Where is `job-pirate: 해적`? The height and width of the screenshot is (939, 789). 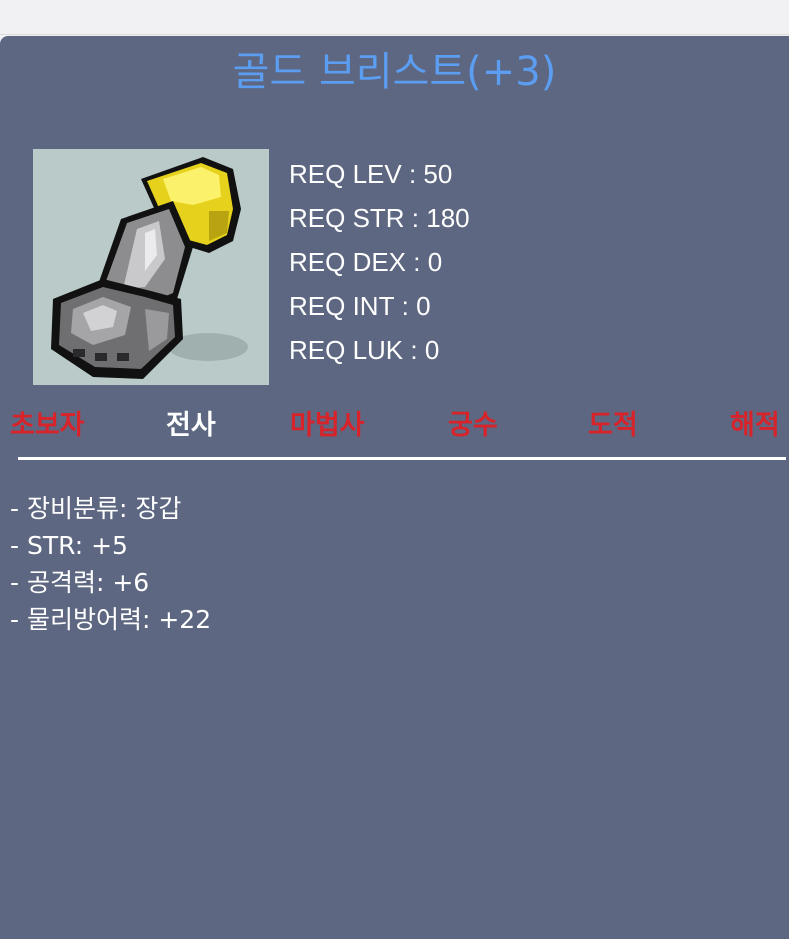 job-pirate: 해적 is located at coordinates (755, 425).